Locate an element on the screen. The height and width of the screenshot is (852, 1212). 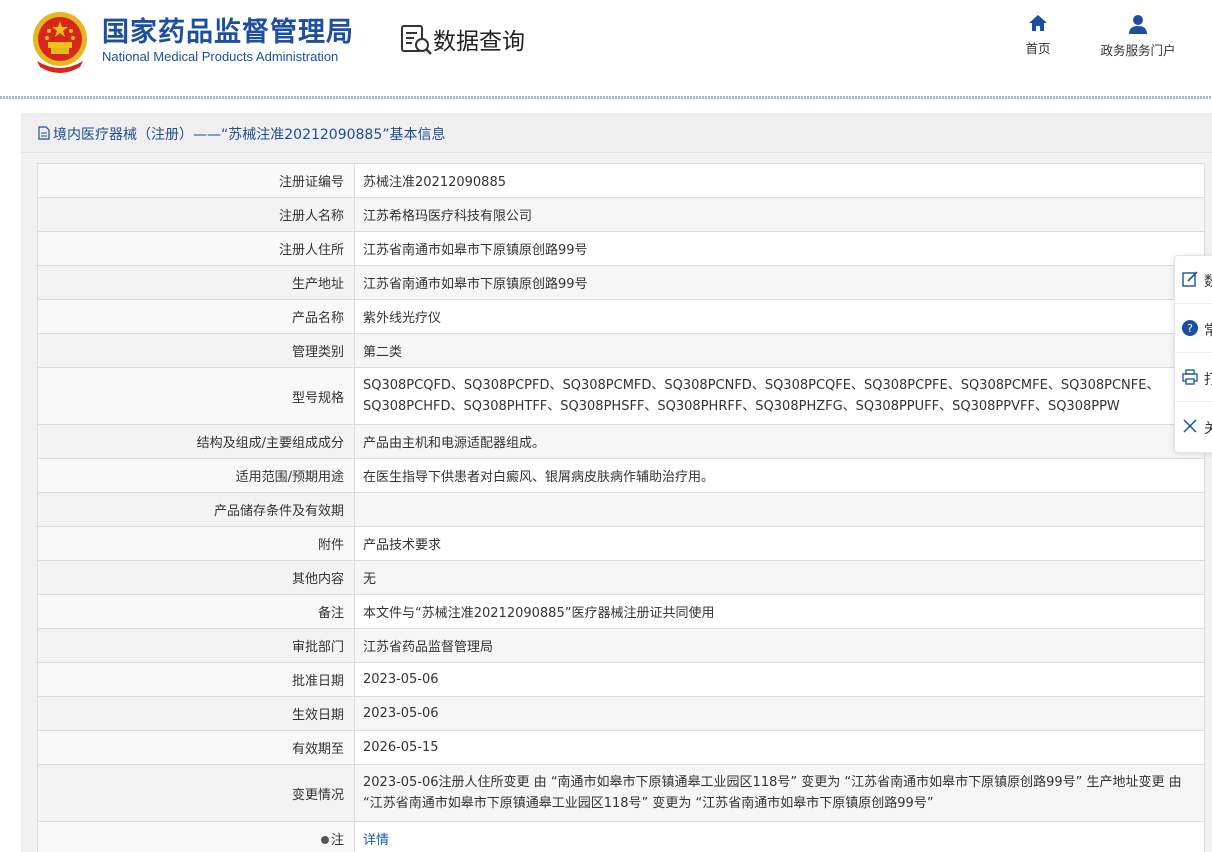
sidebar-item-close: 关 is located at coordinates (1193, 427).